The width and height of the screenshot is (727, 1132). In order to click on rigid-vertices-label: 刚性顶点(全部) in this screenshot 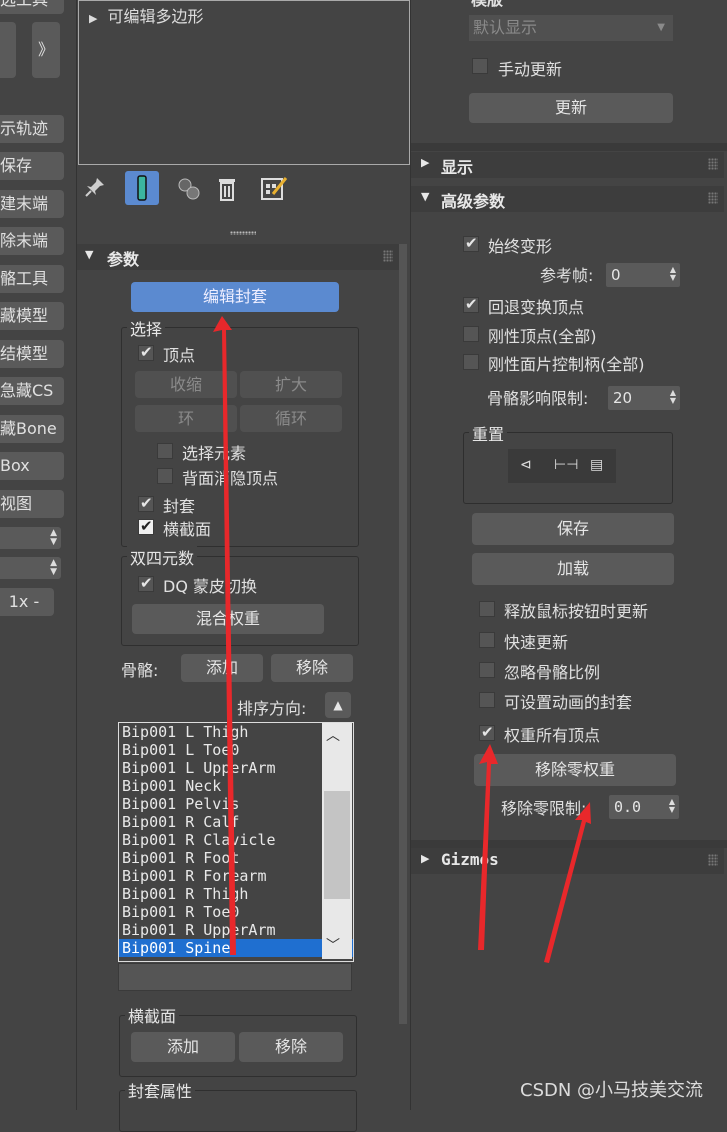, I will do `click(542, 336)`.